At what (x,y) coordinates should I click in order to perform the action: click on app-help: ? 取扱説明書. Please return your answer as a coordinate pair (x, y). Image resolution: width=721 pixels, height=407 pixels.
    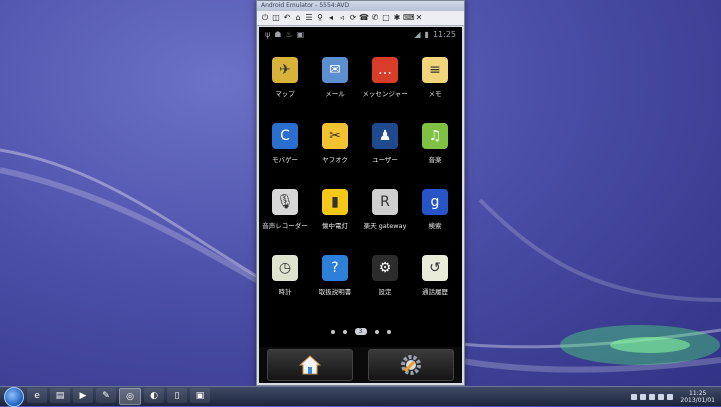
    Looking at the image, I should click on (335, 275).